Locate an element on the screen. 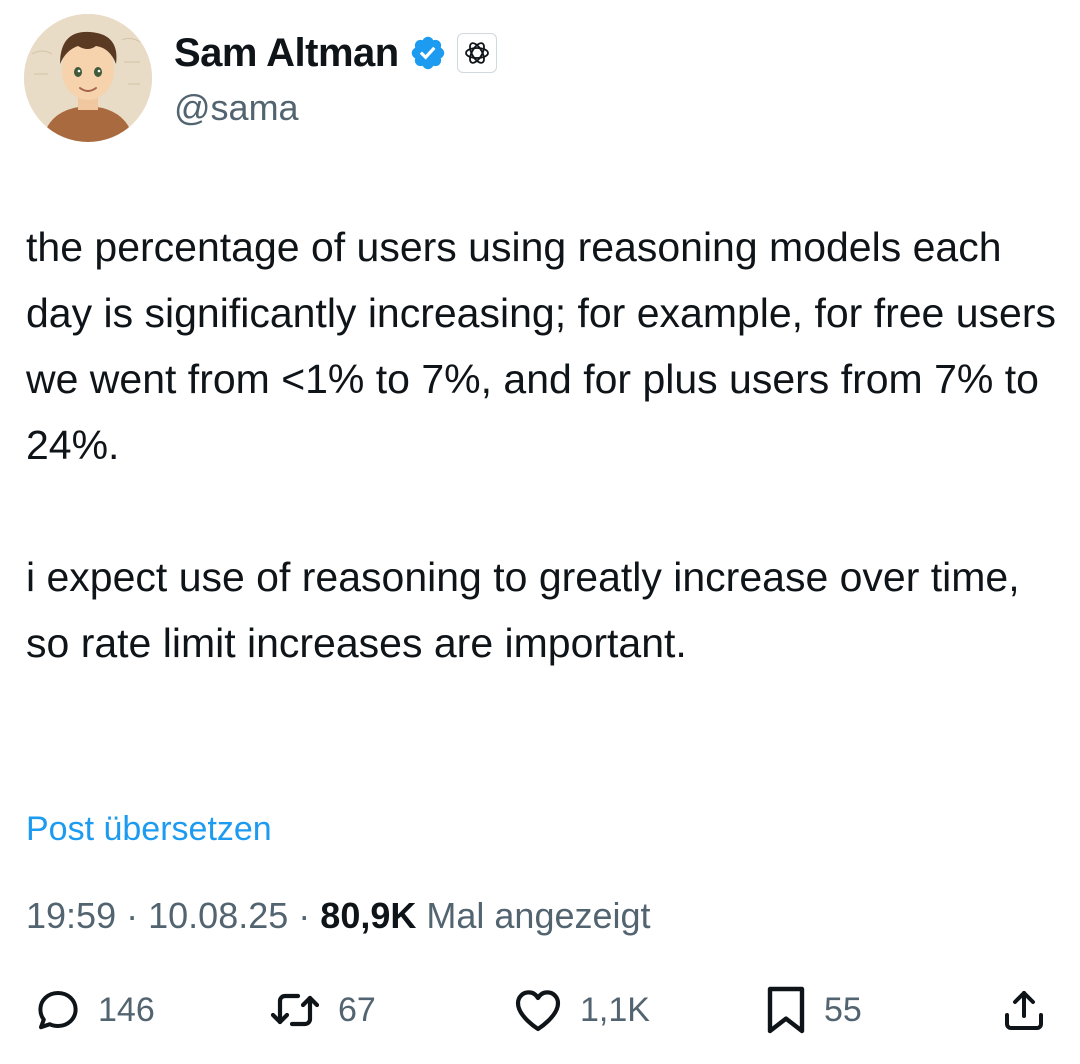 Image resolution: width=1080 pixels, height=1064 pixels. avatar-image is located at coordinates (88, 78).